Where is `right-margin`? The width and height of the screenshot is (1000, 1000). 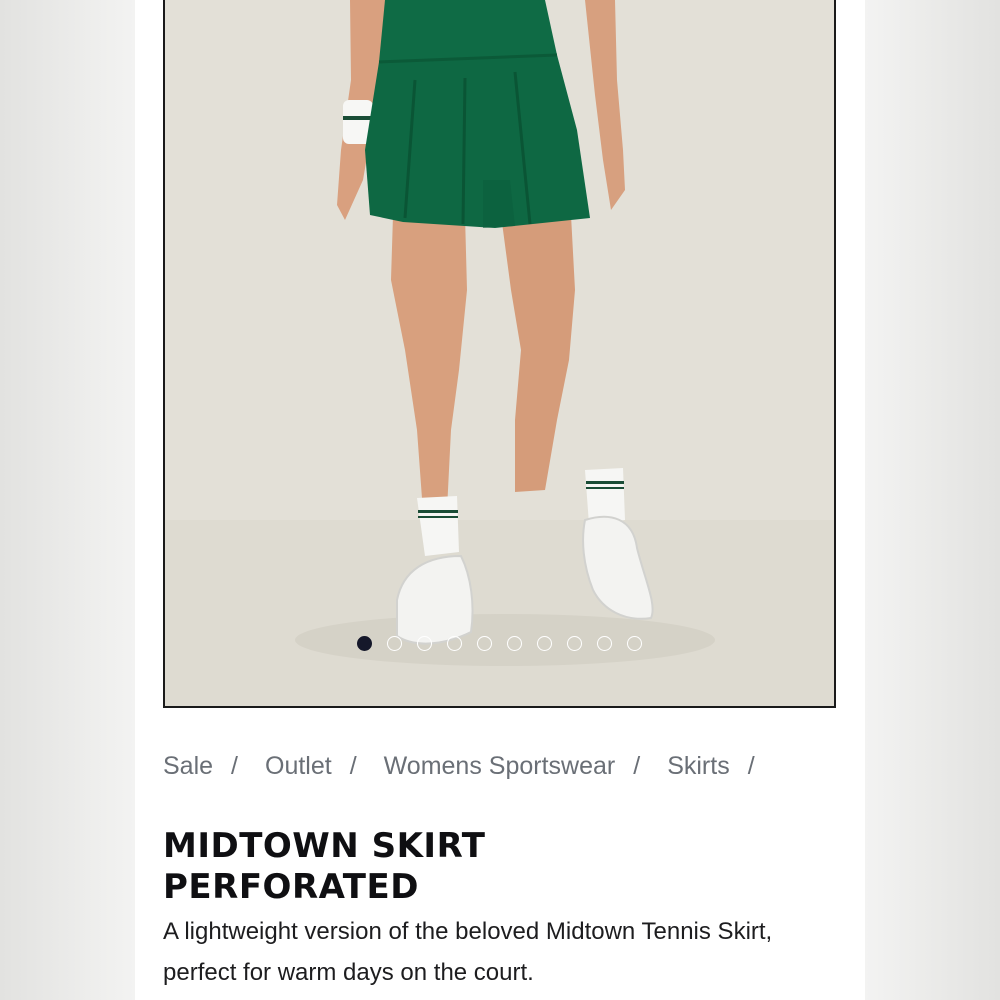
right-margin is located at coordinates (932, 500).